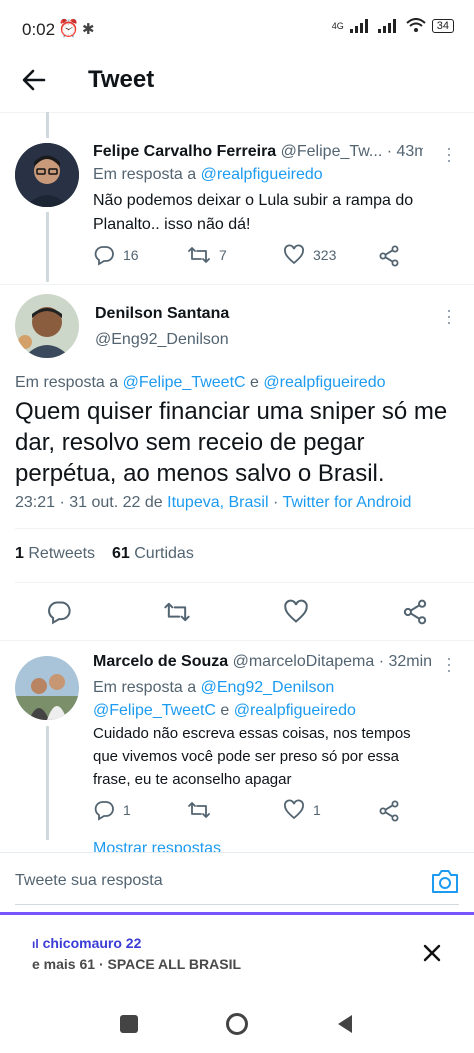 The height and width of the screenshot is (1053, 474). I want to click on reply-context: Em resposta a @realpfigueiredo, so click(208, 175).